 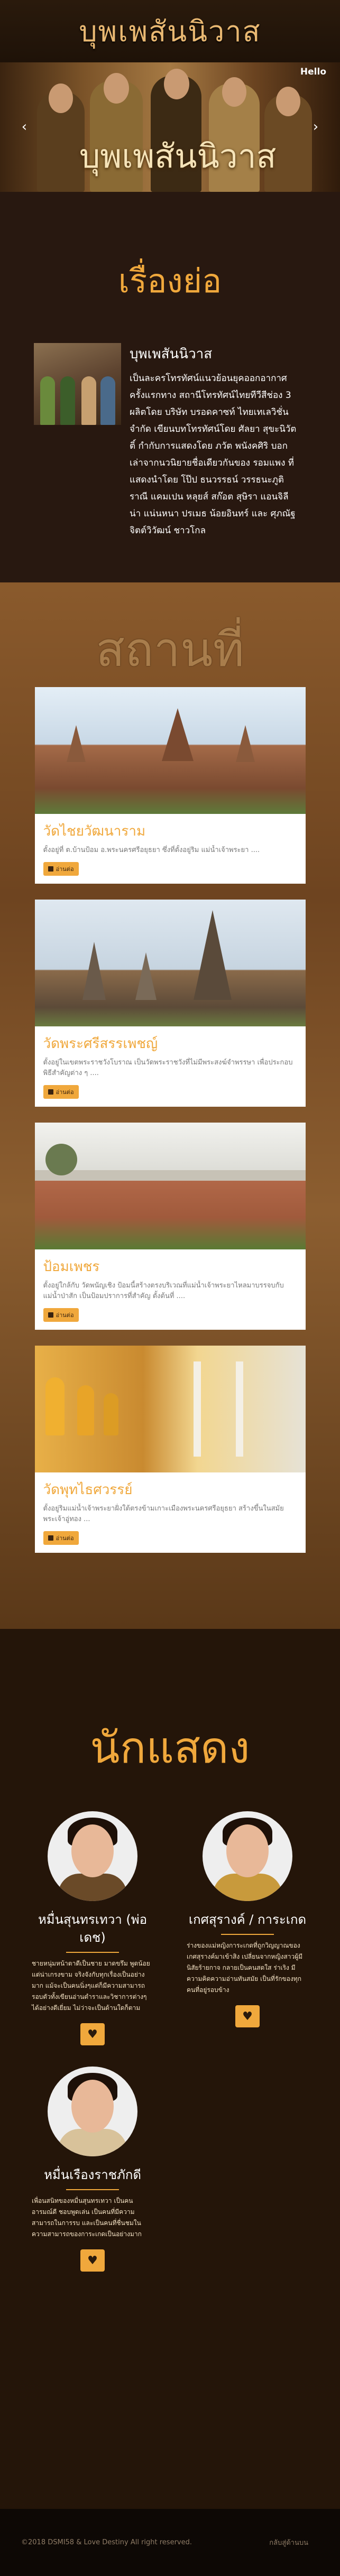 I want to click on place-name: วัดพุทไธศวรรย์, so click(x=170, y=1488).